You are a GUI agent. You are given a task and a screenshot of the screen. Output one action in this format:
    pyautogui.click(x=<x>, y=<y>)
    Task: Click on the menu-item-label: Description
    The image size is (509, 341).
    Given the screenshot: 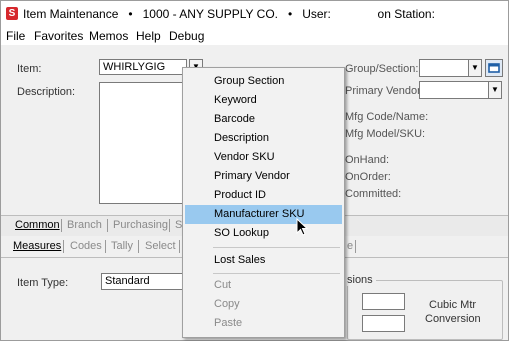 What is the action you would take?
    pyautogui.click(x=242, y=138)
    